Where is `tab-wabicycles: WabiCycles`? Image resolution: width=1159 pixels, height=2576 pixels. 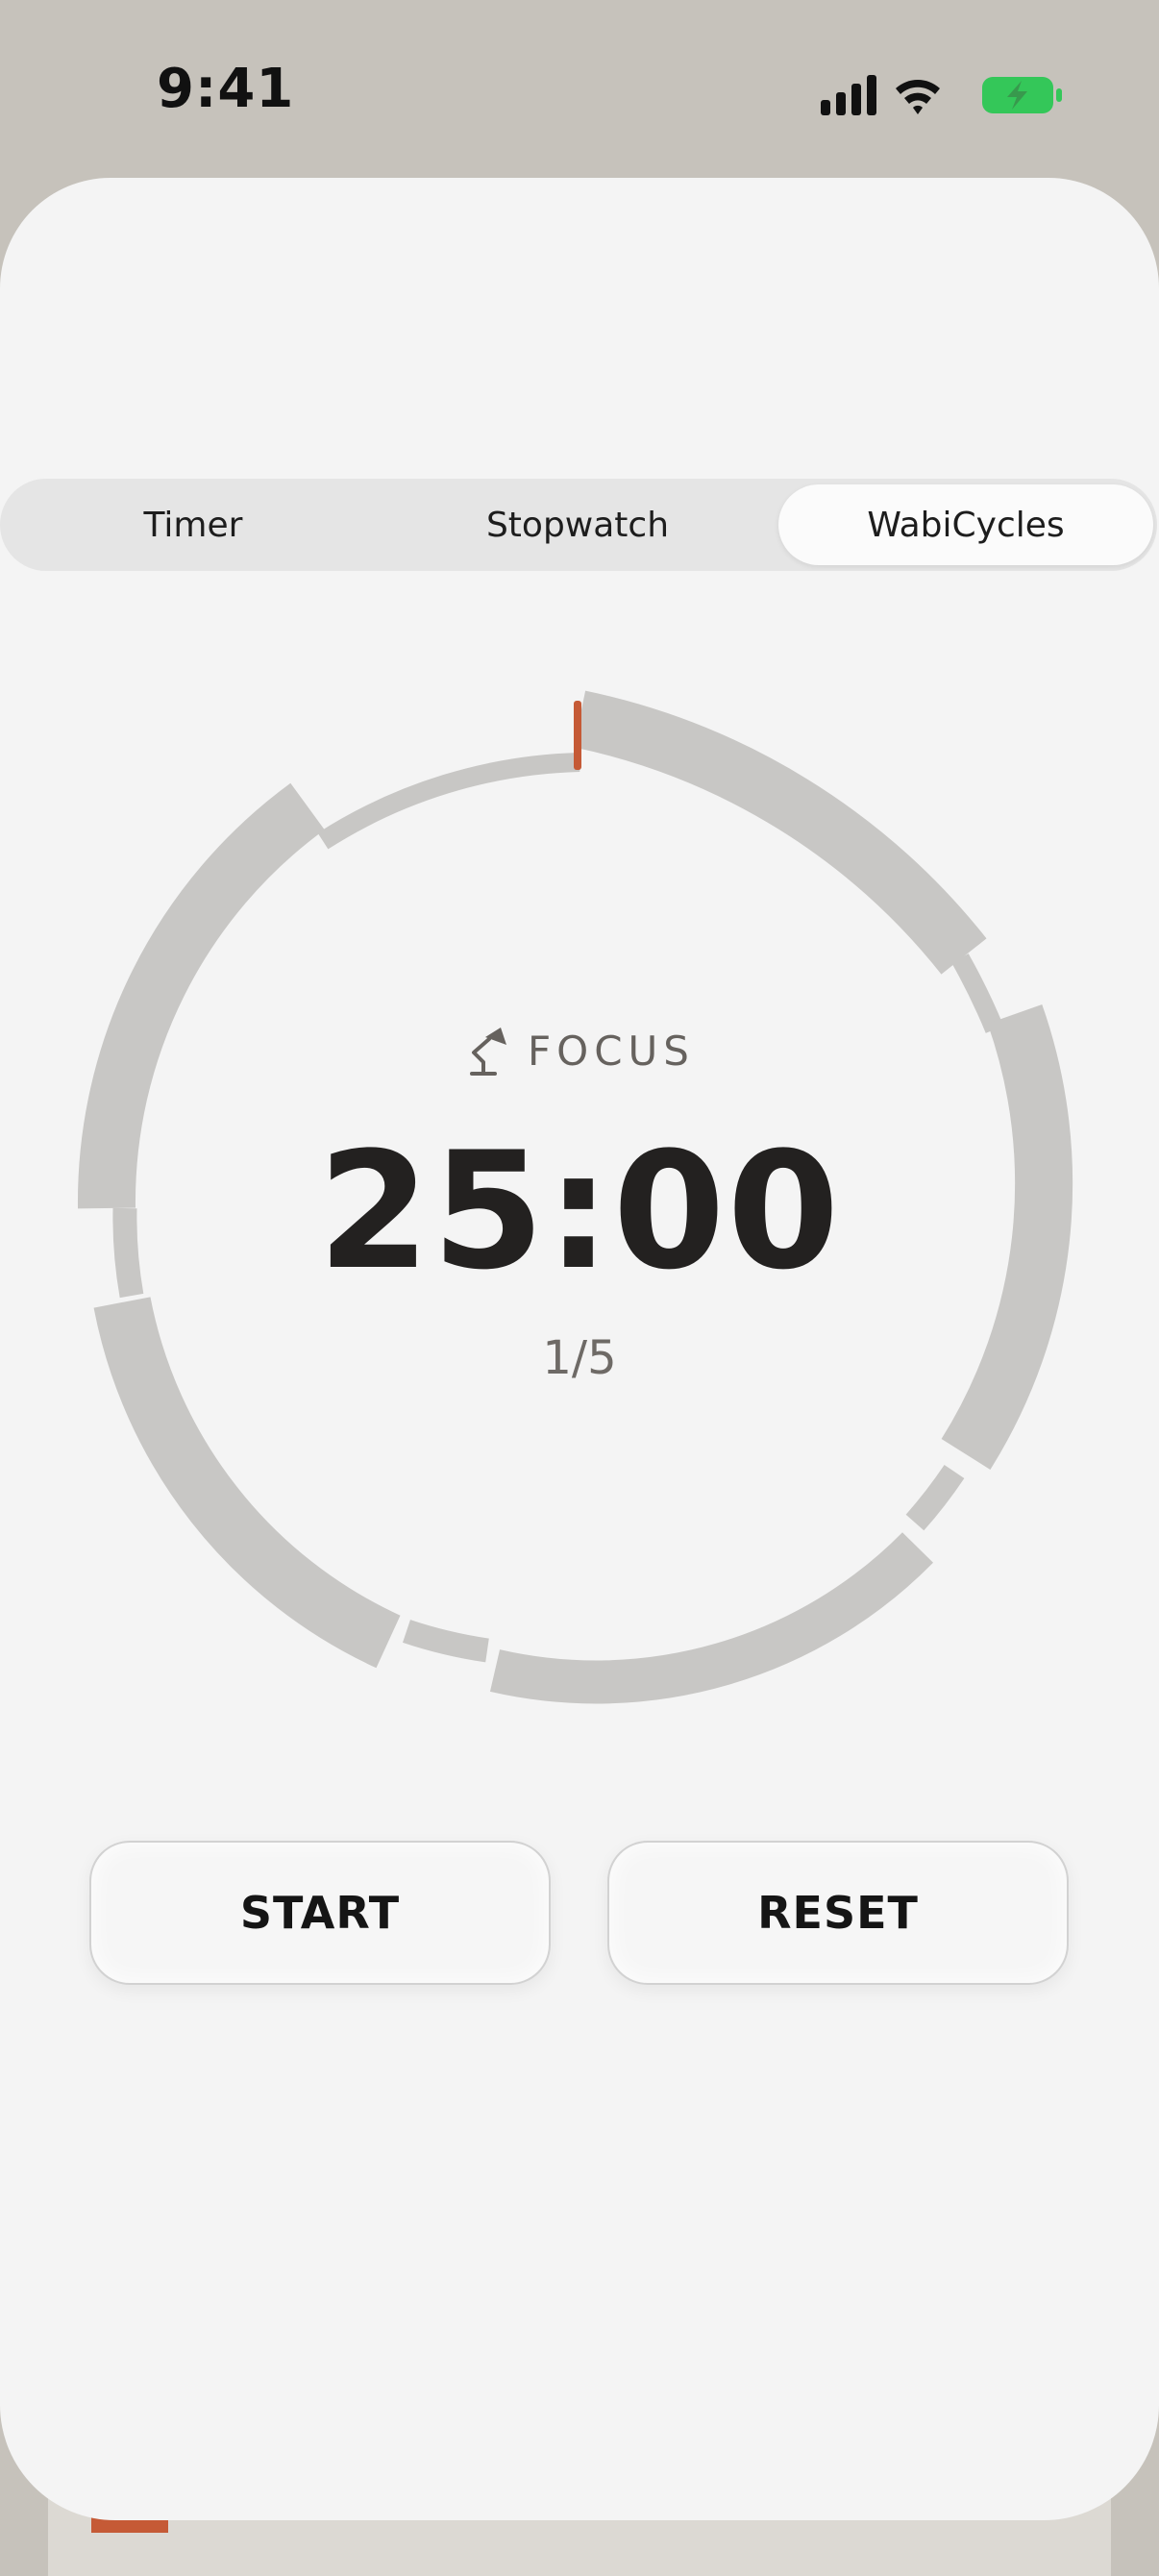
tab-wabicycles: WabiCycles is located at coordinates (965, 525).